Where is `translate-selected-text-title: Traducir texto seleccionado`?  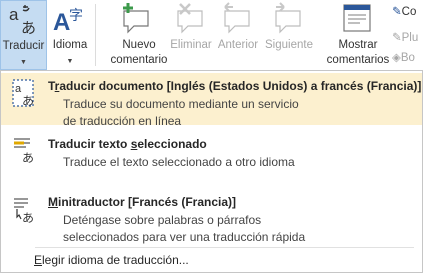 translate-selected-text-title: Traducir texto seleccionado is located at coordinates (127, 144).